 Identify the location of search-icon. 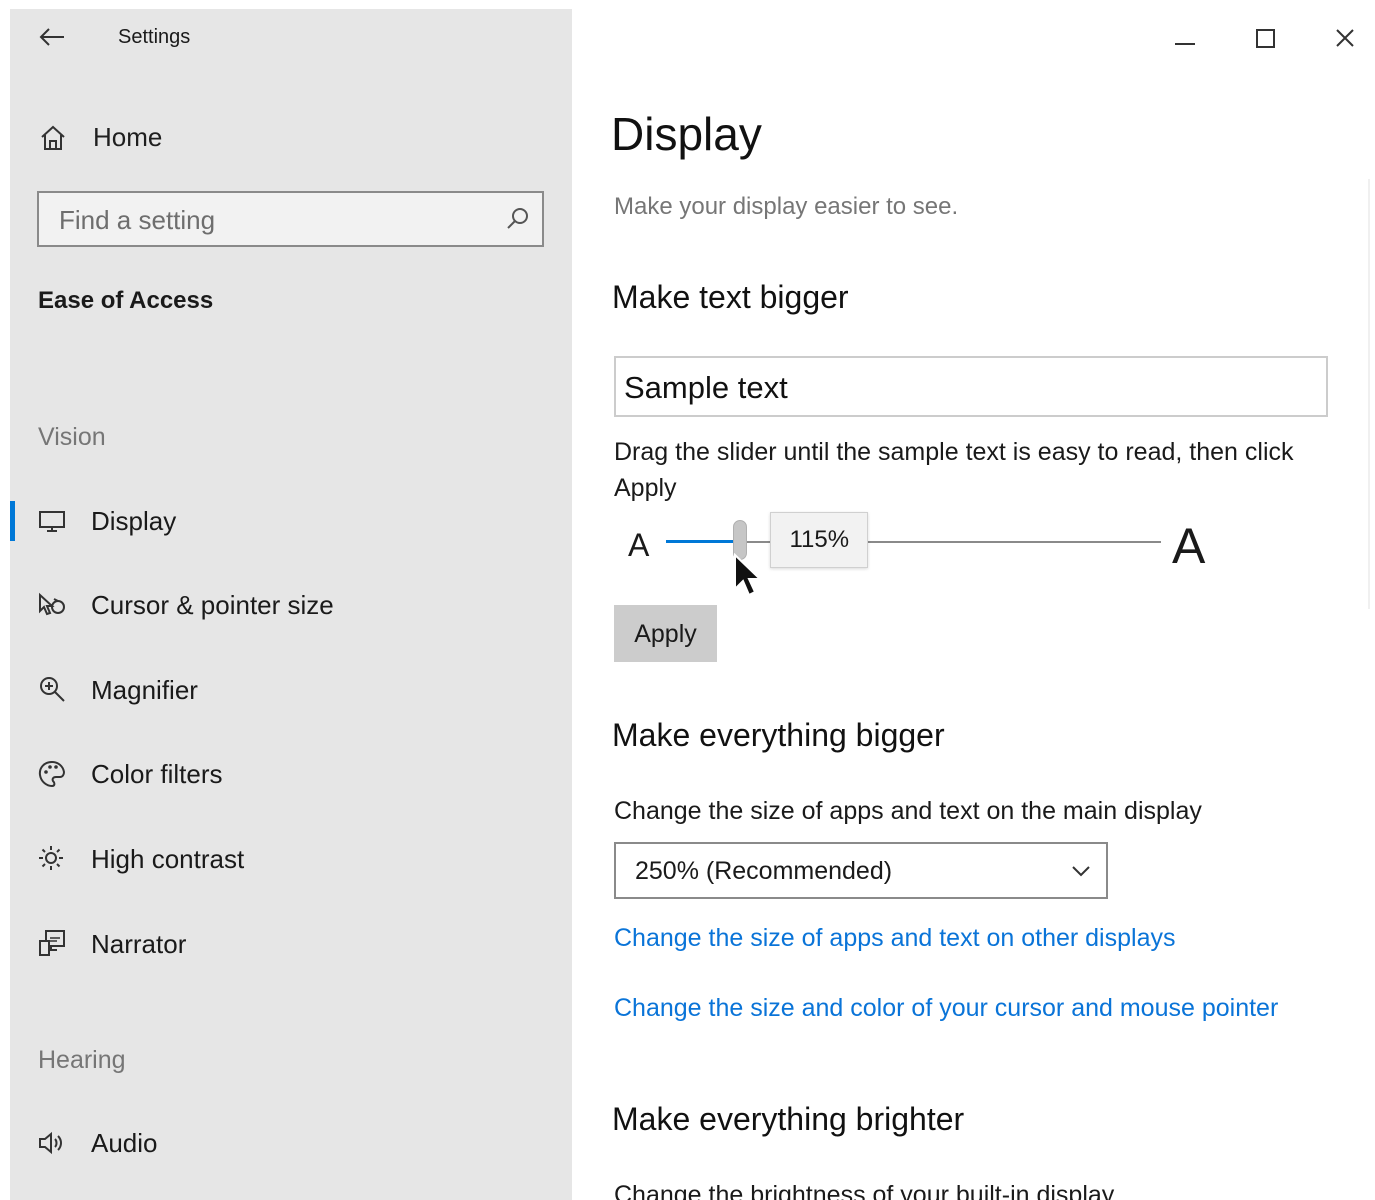
(518, 219).